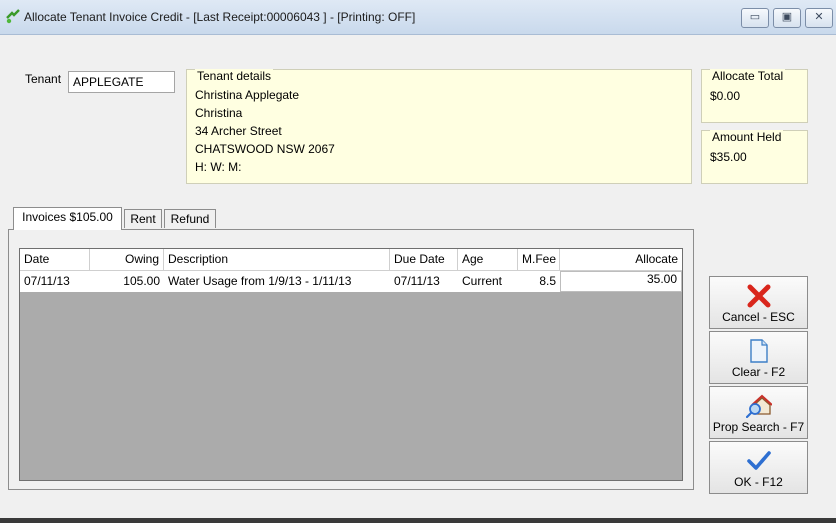  Describe the element at coordinates (758, 372) in the screenshot. I see `clear-button-label: Clear - F2` at that location.